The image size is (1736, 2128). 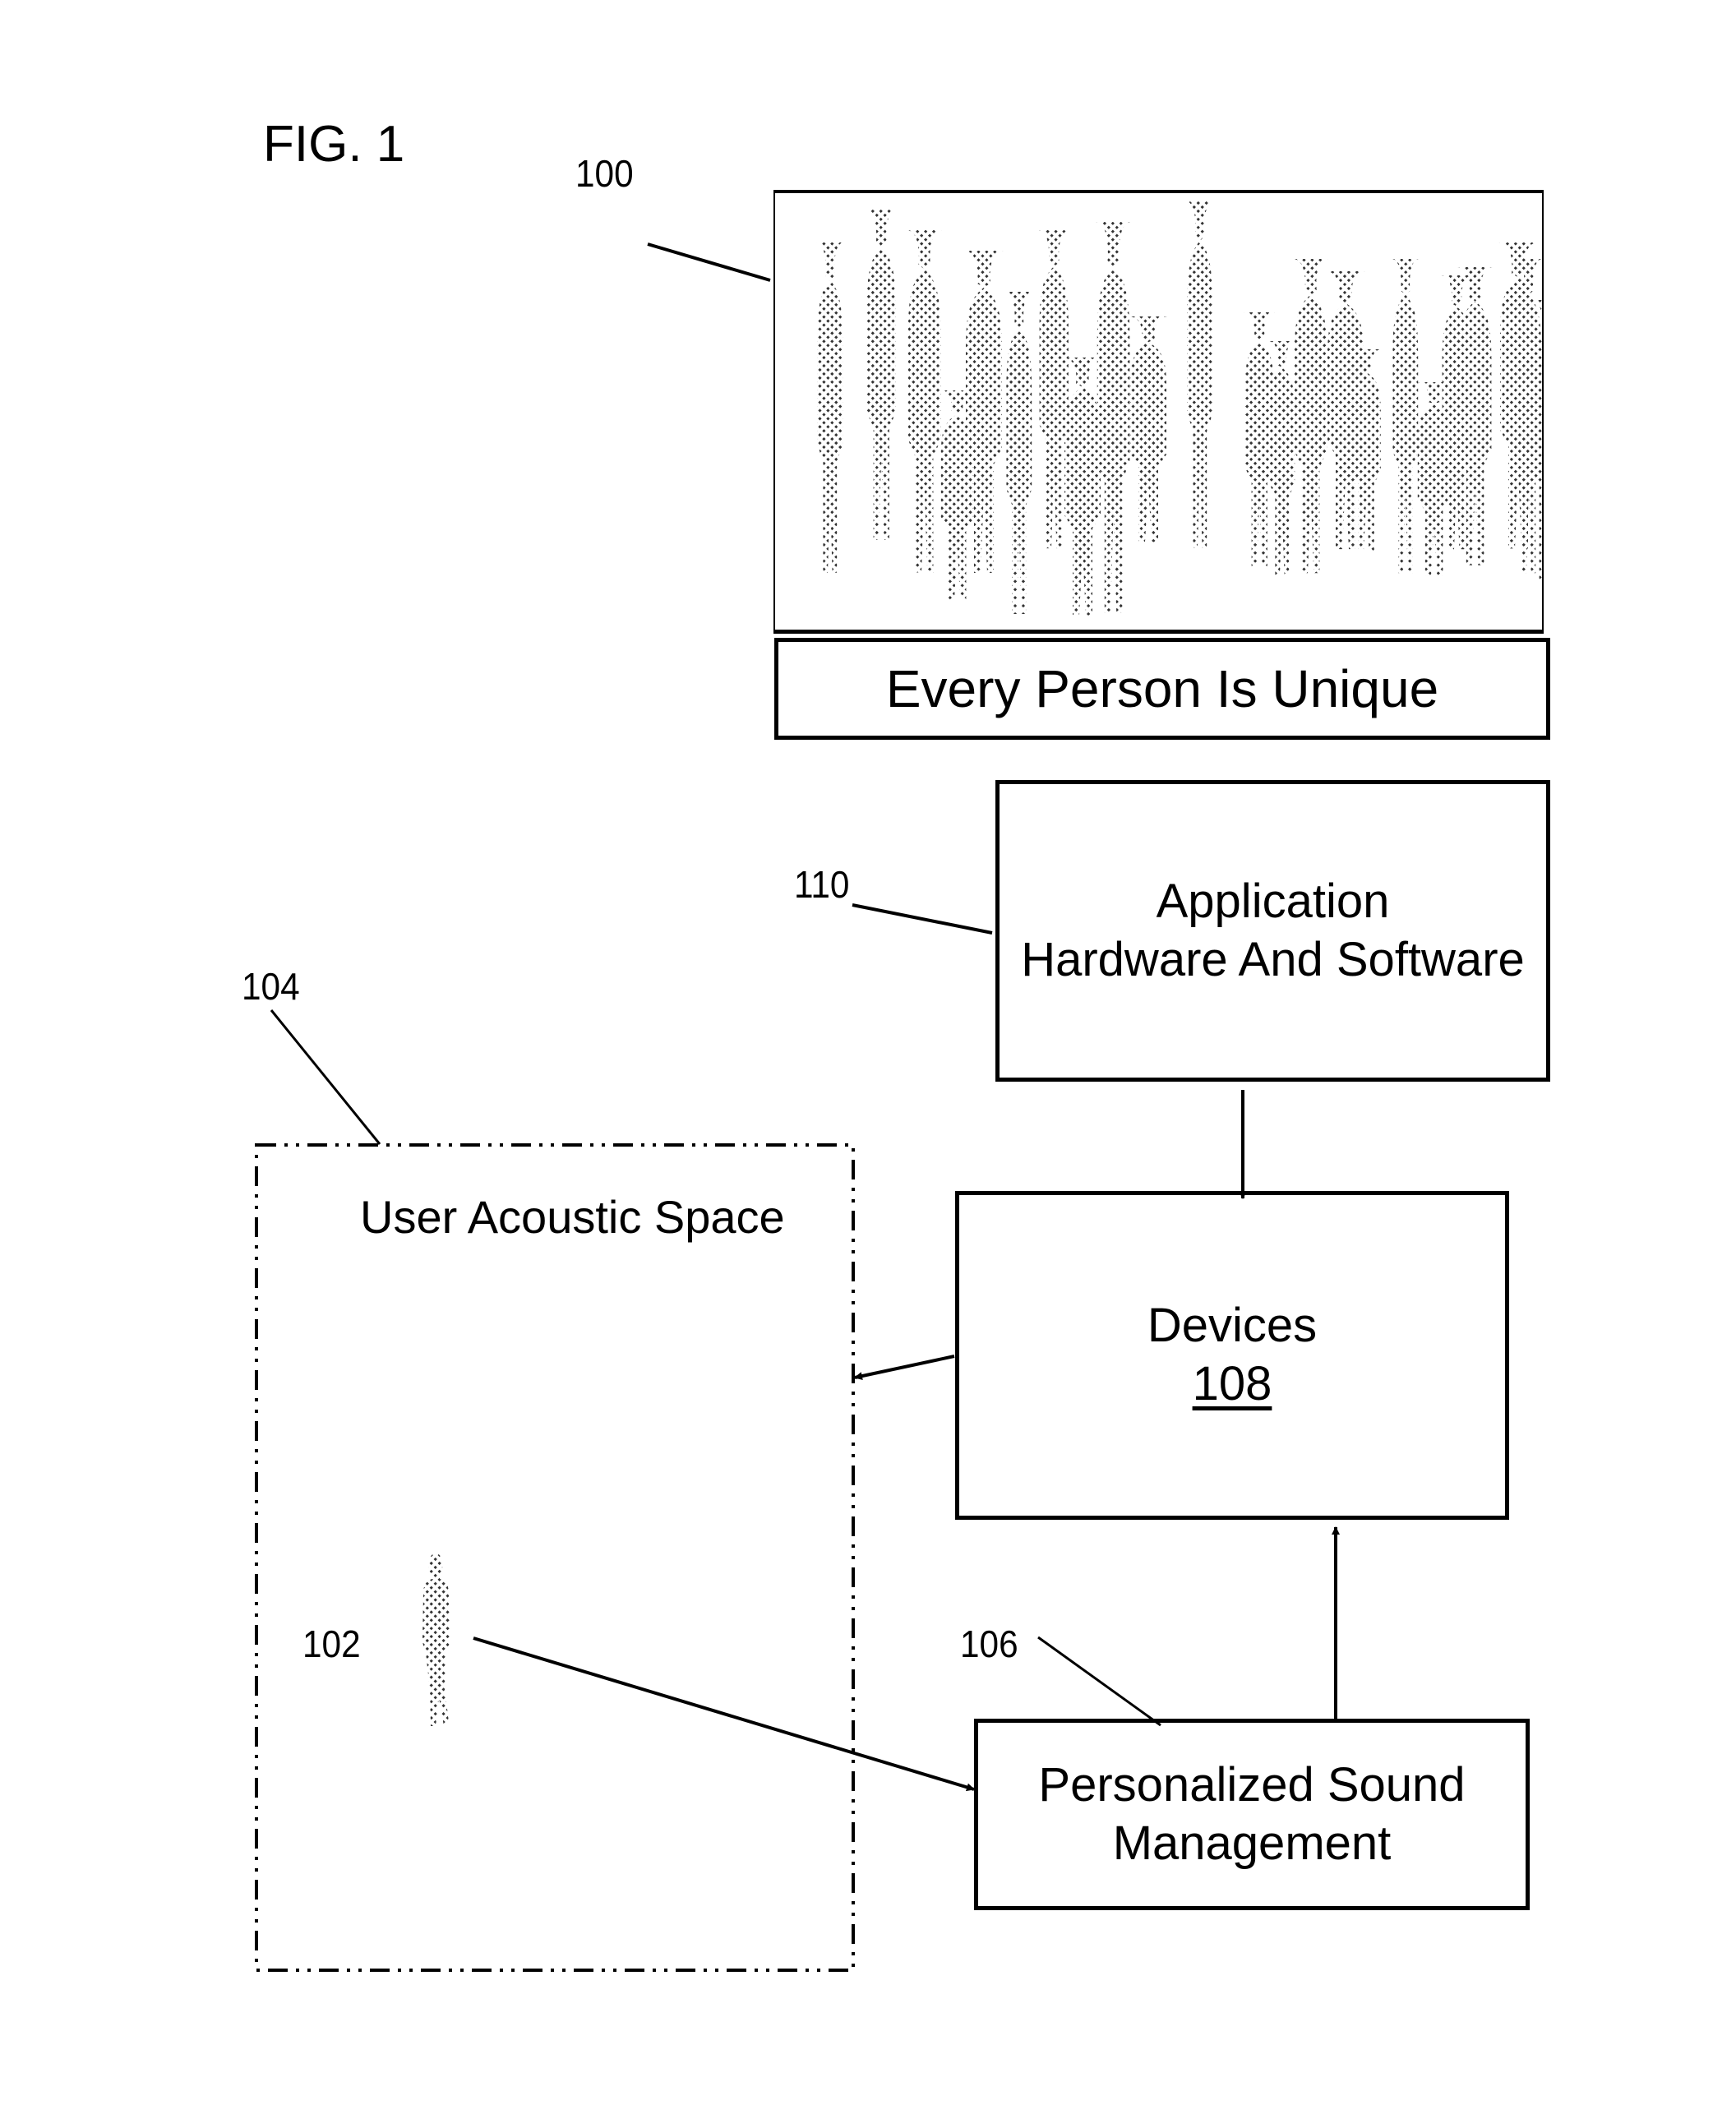 I want to click on arrow-user-to-sound-management, so click(x=724, y=1714).